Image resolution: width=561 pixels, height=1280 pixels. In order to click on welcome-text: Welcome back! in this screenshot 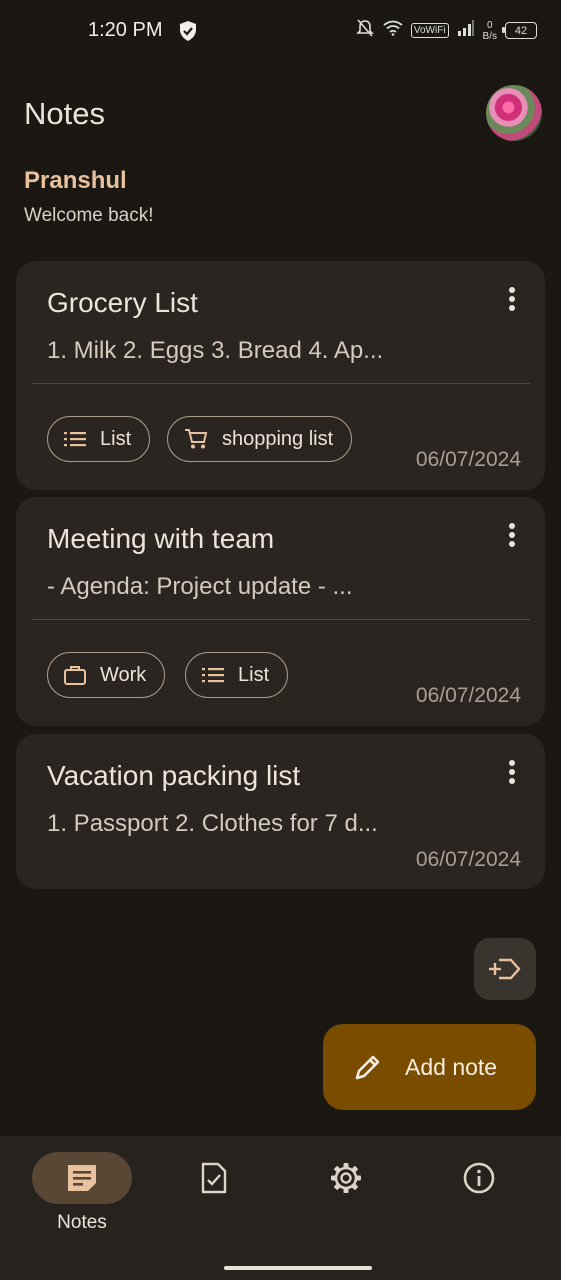, I will do `click(89, 215)`.